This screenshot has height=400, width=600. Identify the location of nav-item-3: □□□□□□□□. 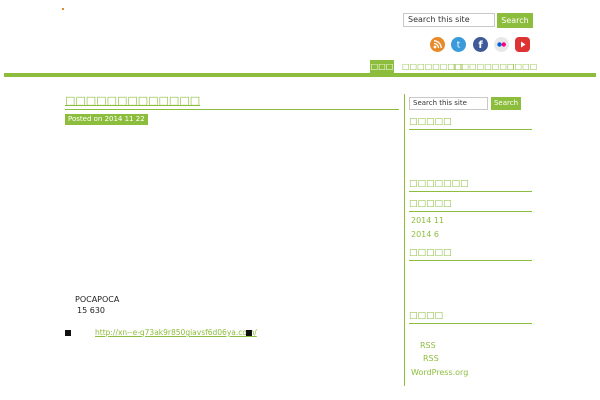
(484, 66).